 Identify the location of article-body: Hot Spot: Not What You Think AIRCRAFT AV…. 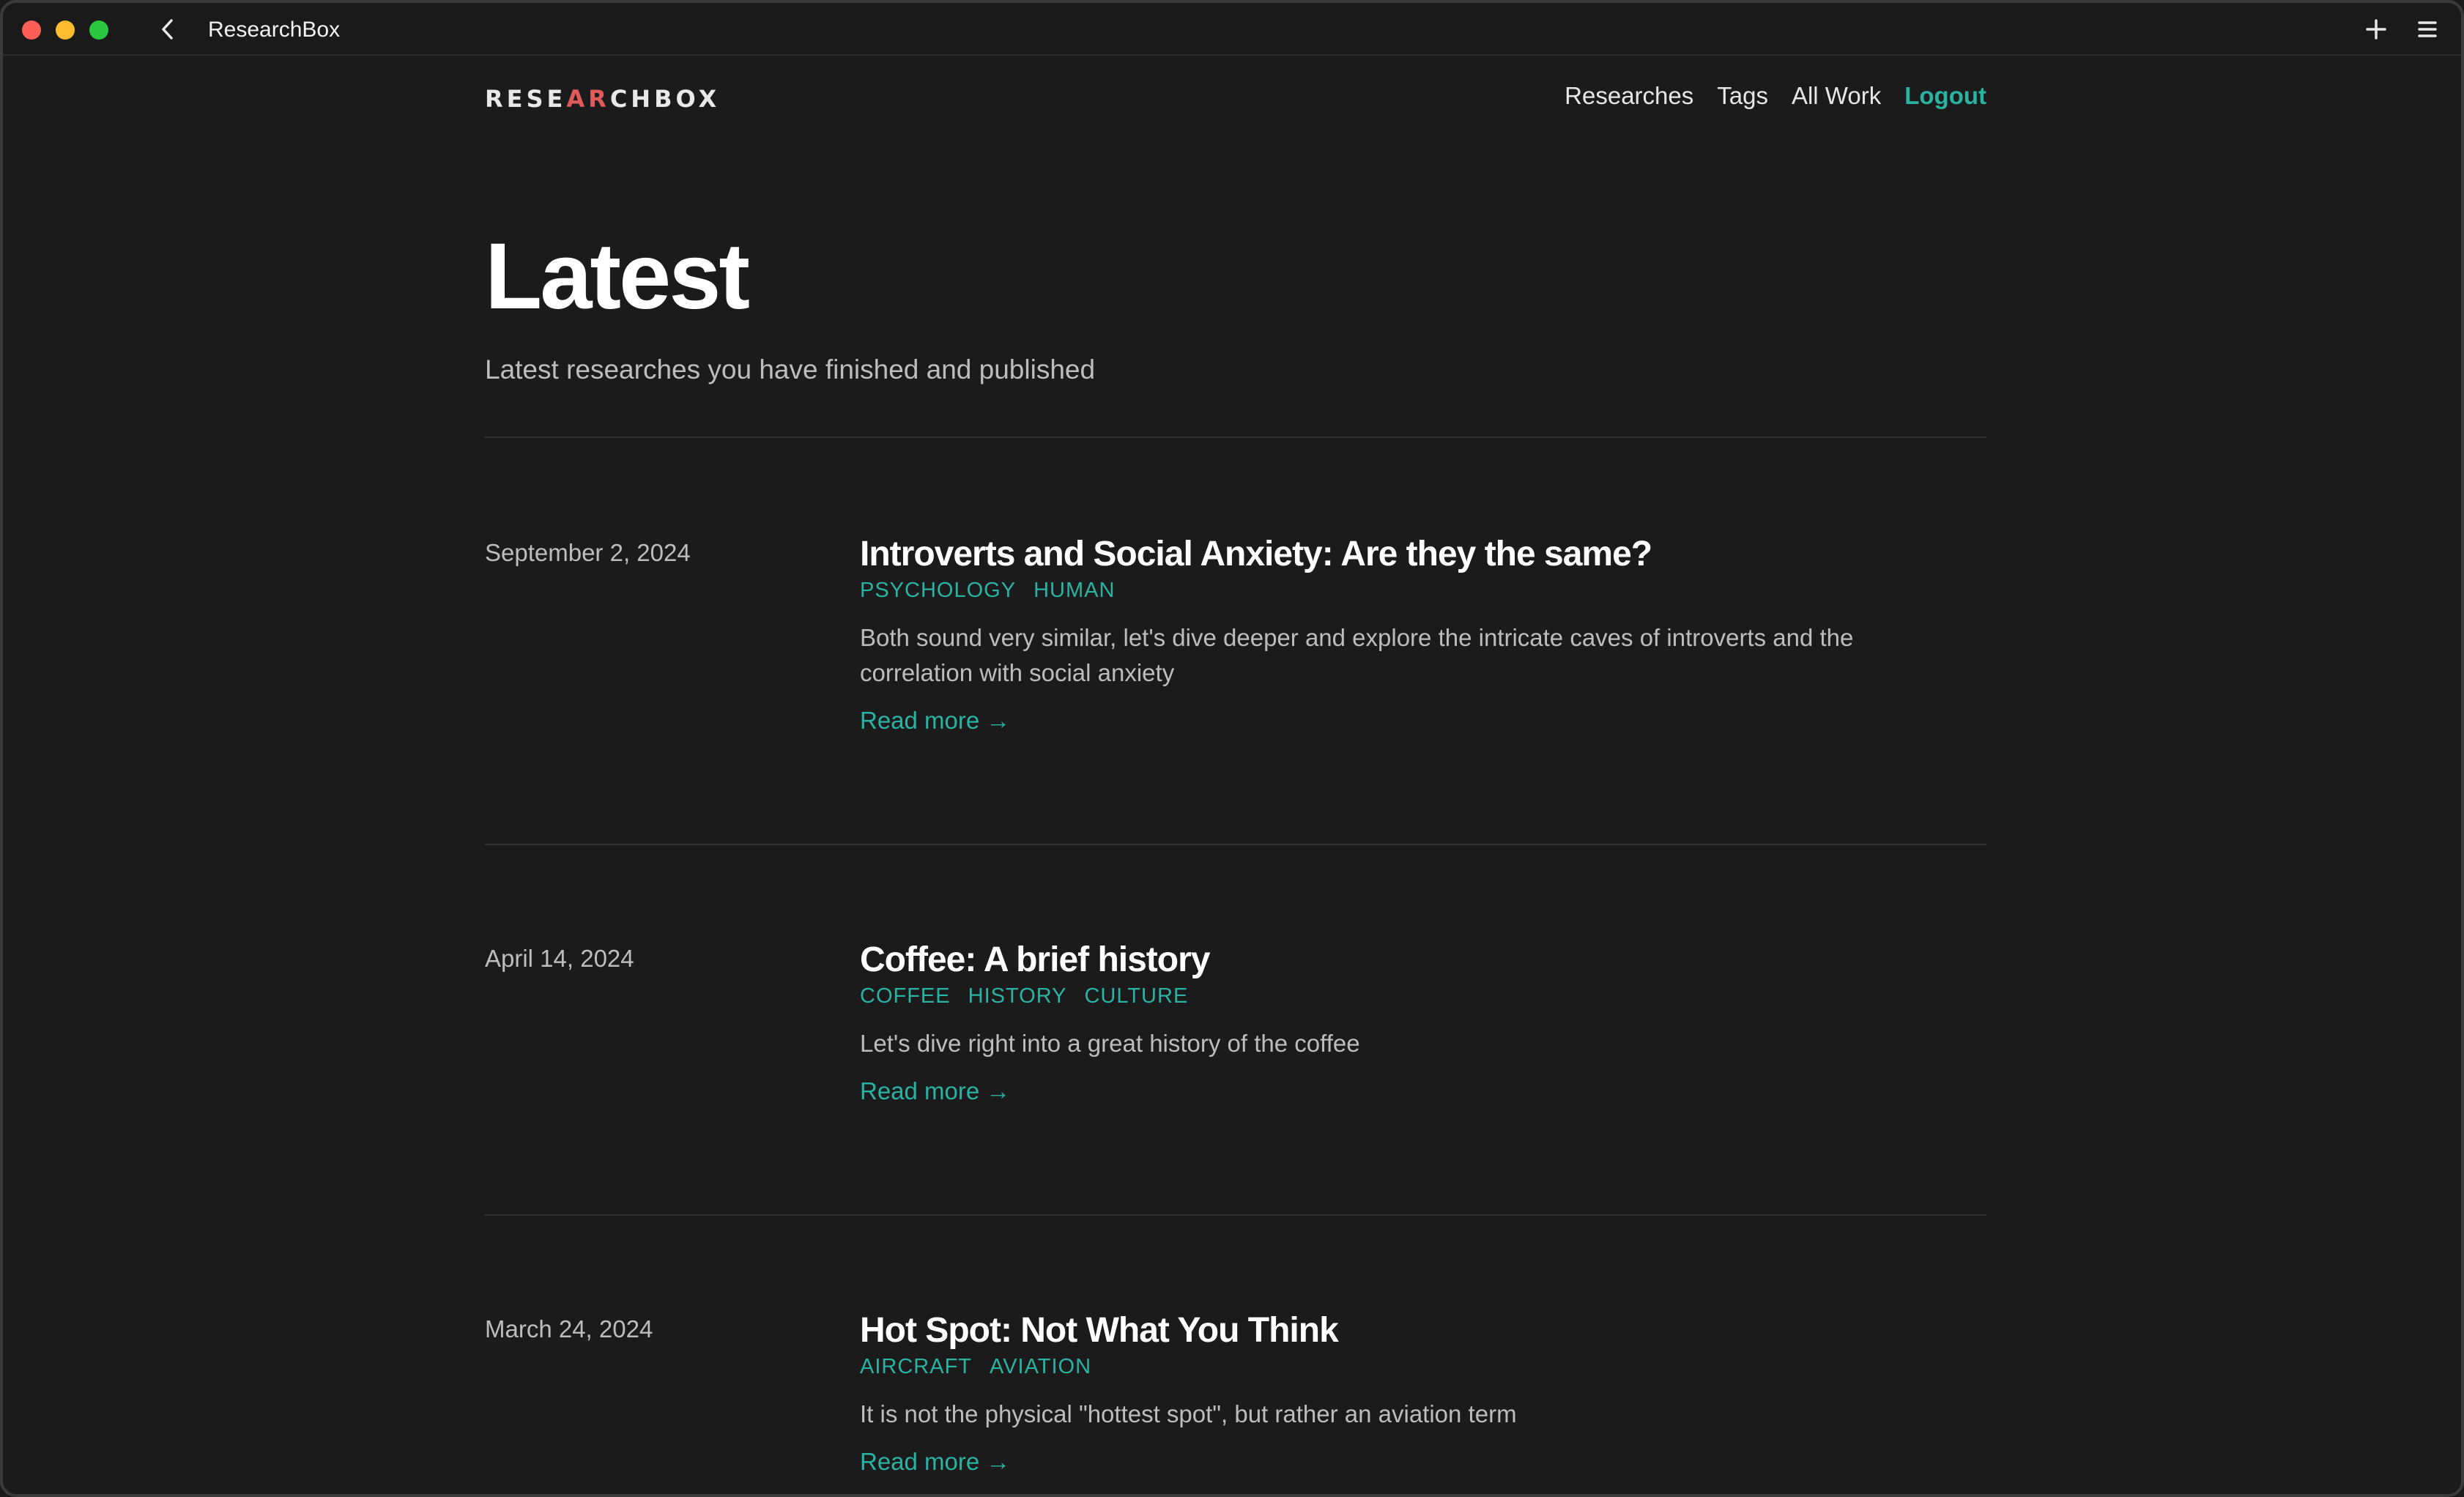
(1423, 1393).